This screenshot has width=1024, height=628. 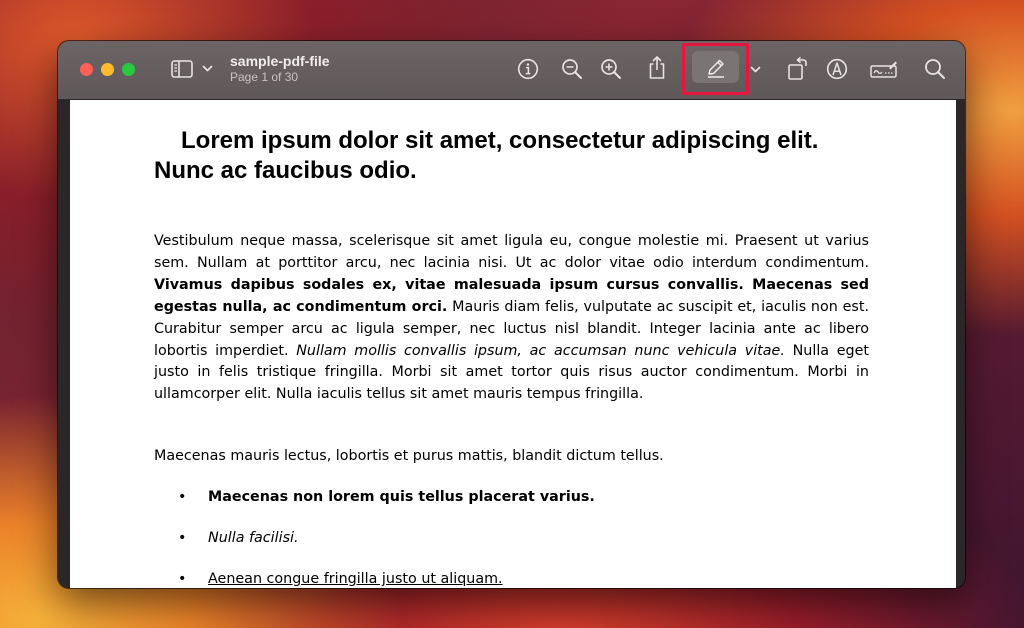 What do you see at coordinates (798, 69) in the screenshot?
I see `rotate-icon` at bounding box center [798, 69].